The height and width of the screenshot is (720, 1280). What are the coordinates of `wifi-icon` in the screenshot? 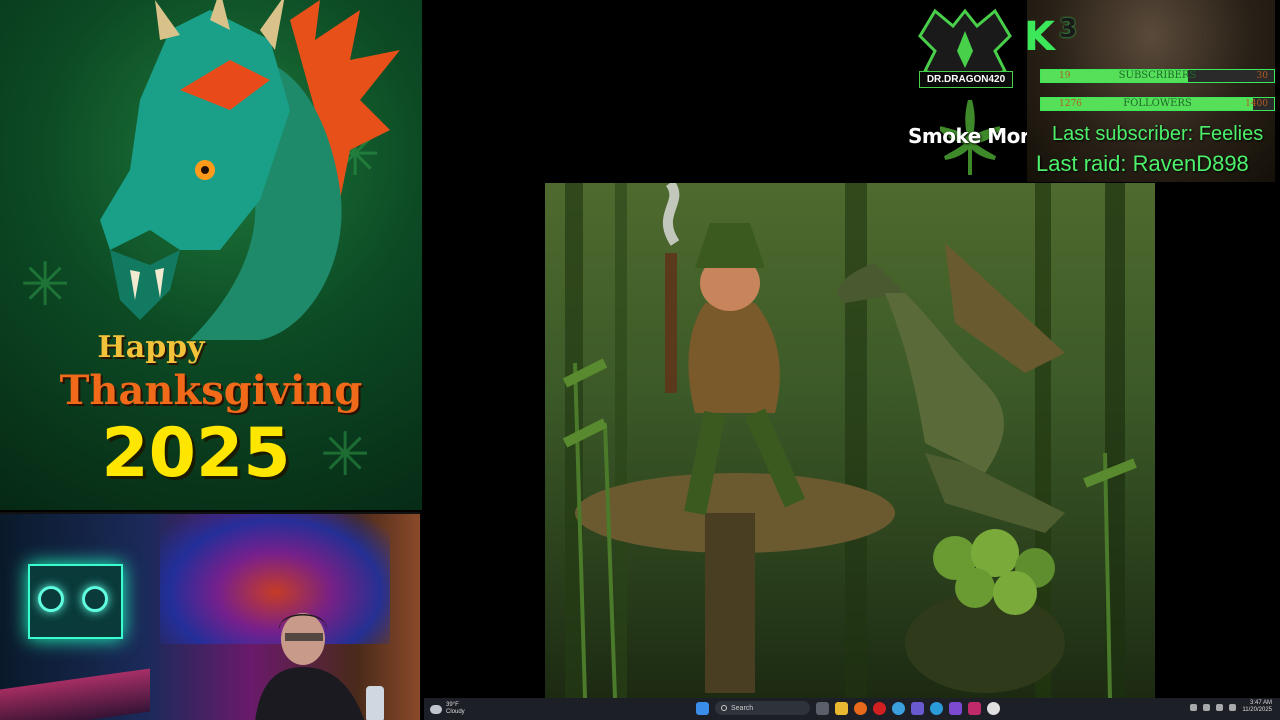 It's located at (1220, 707).